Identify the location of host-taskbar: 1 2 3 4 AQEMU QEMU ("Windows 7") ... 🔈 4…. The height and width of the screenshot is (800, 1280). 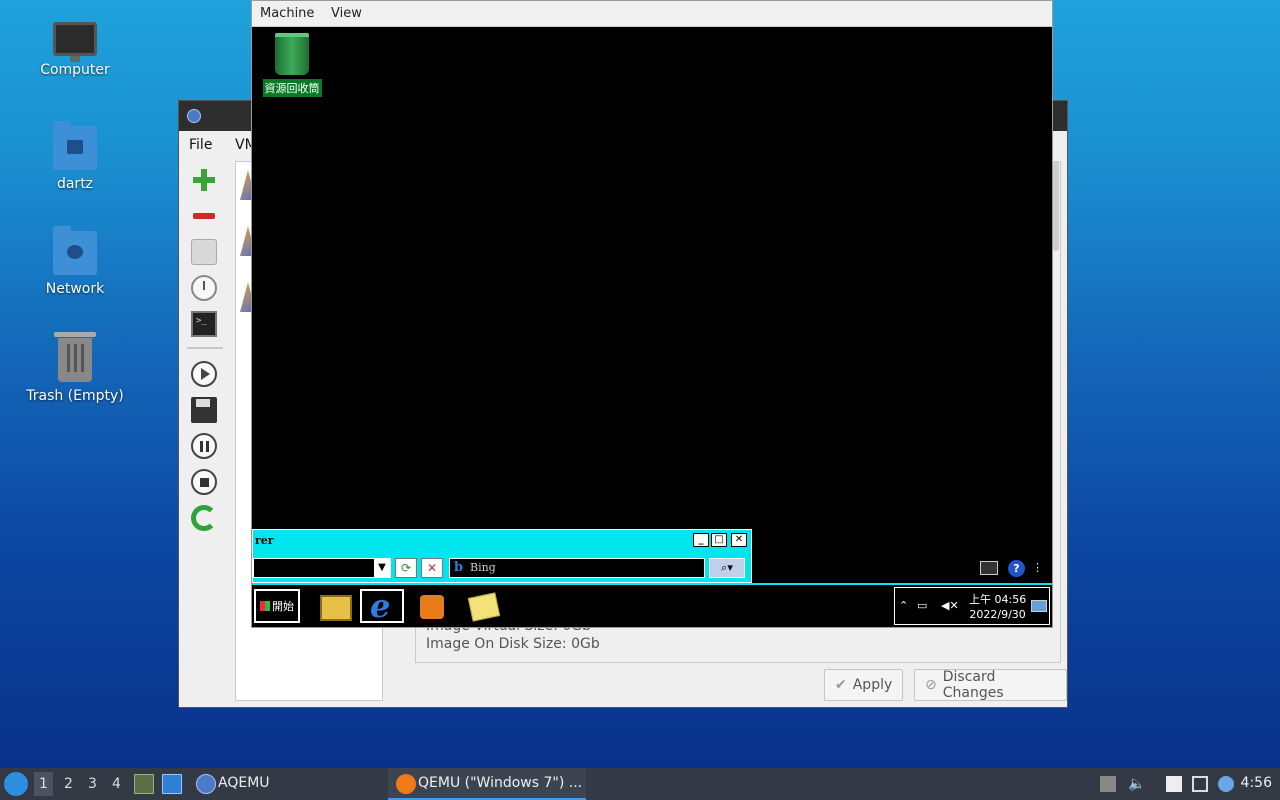
(640, 784).